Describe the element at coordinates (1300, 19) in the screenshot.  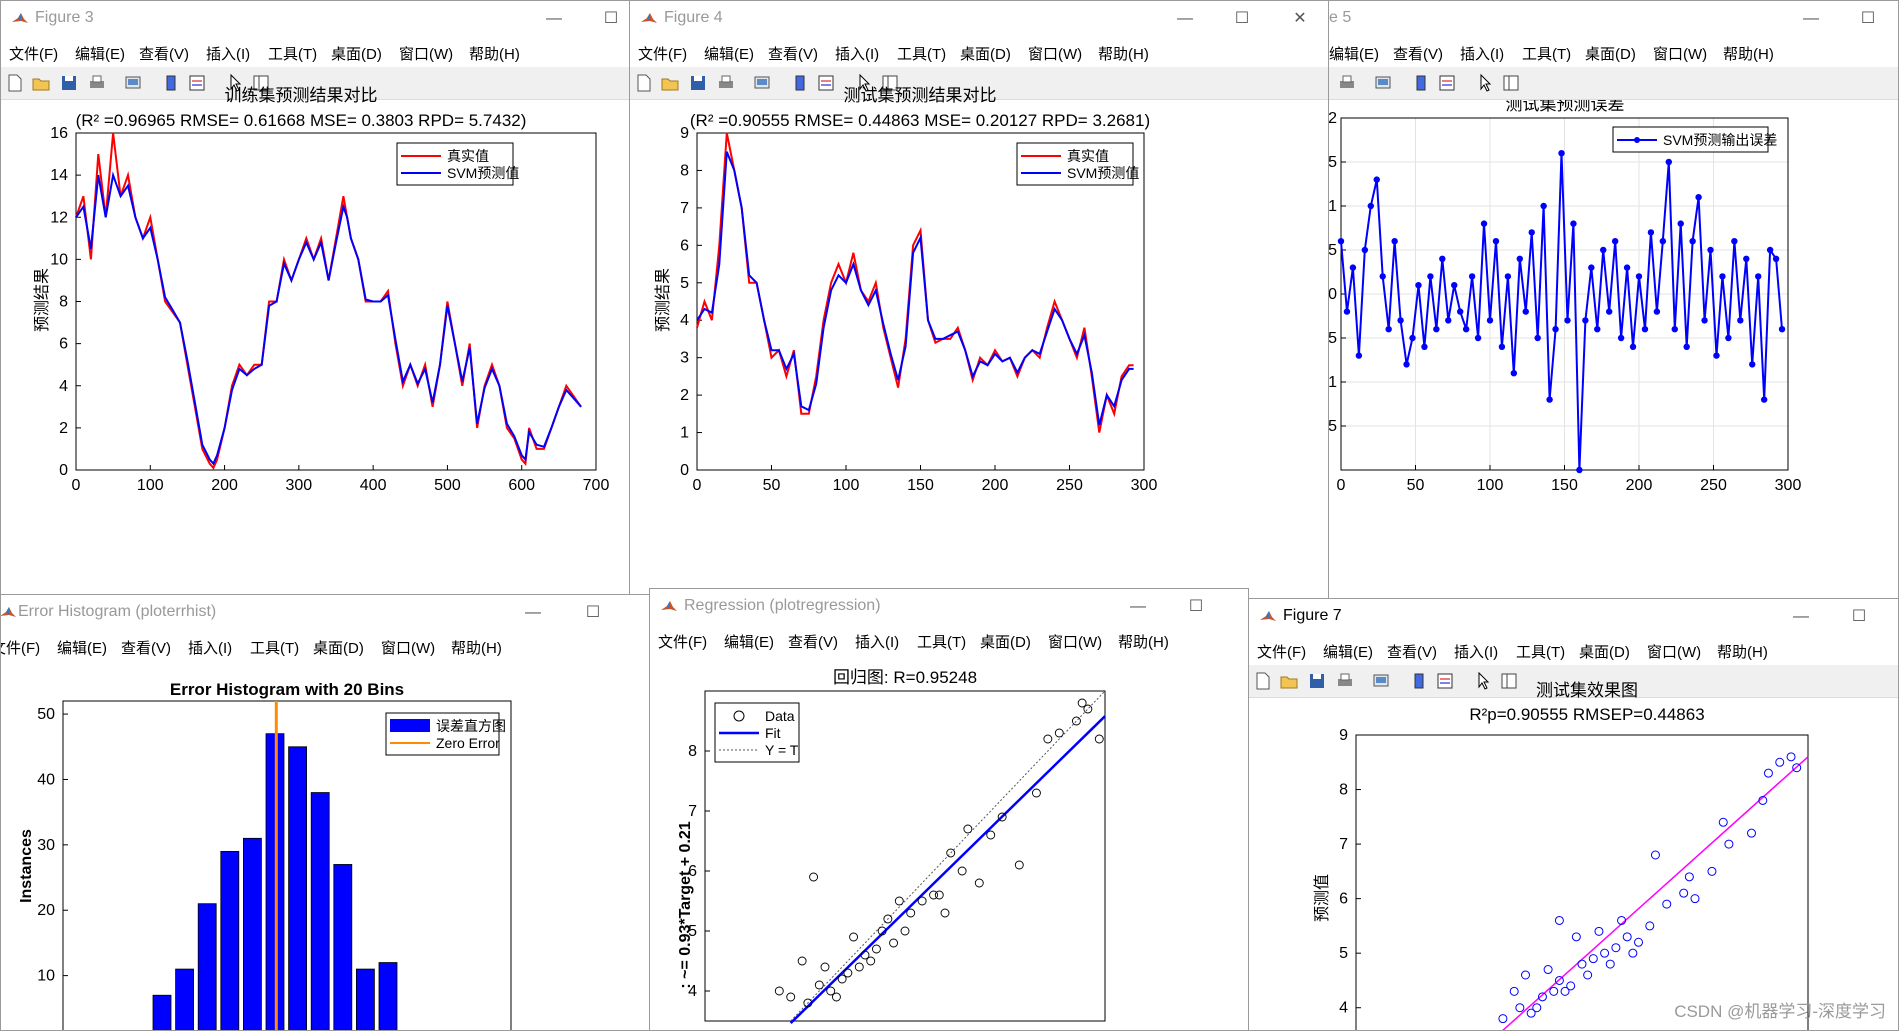
I see `close-button: ✕` at that location.